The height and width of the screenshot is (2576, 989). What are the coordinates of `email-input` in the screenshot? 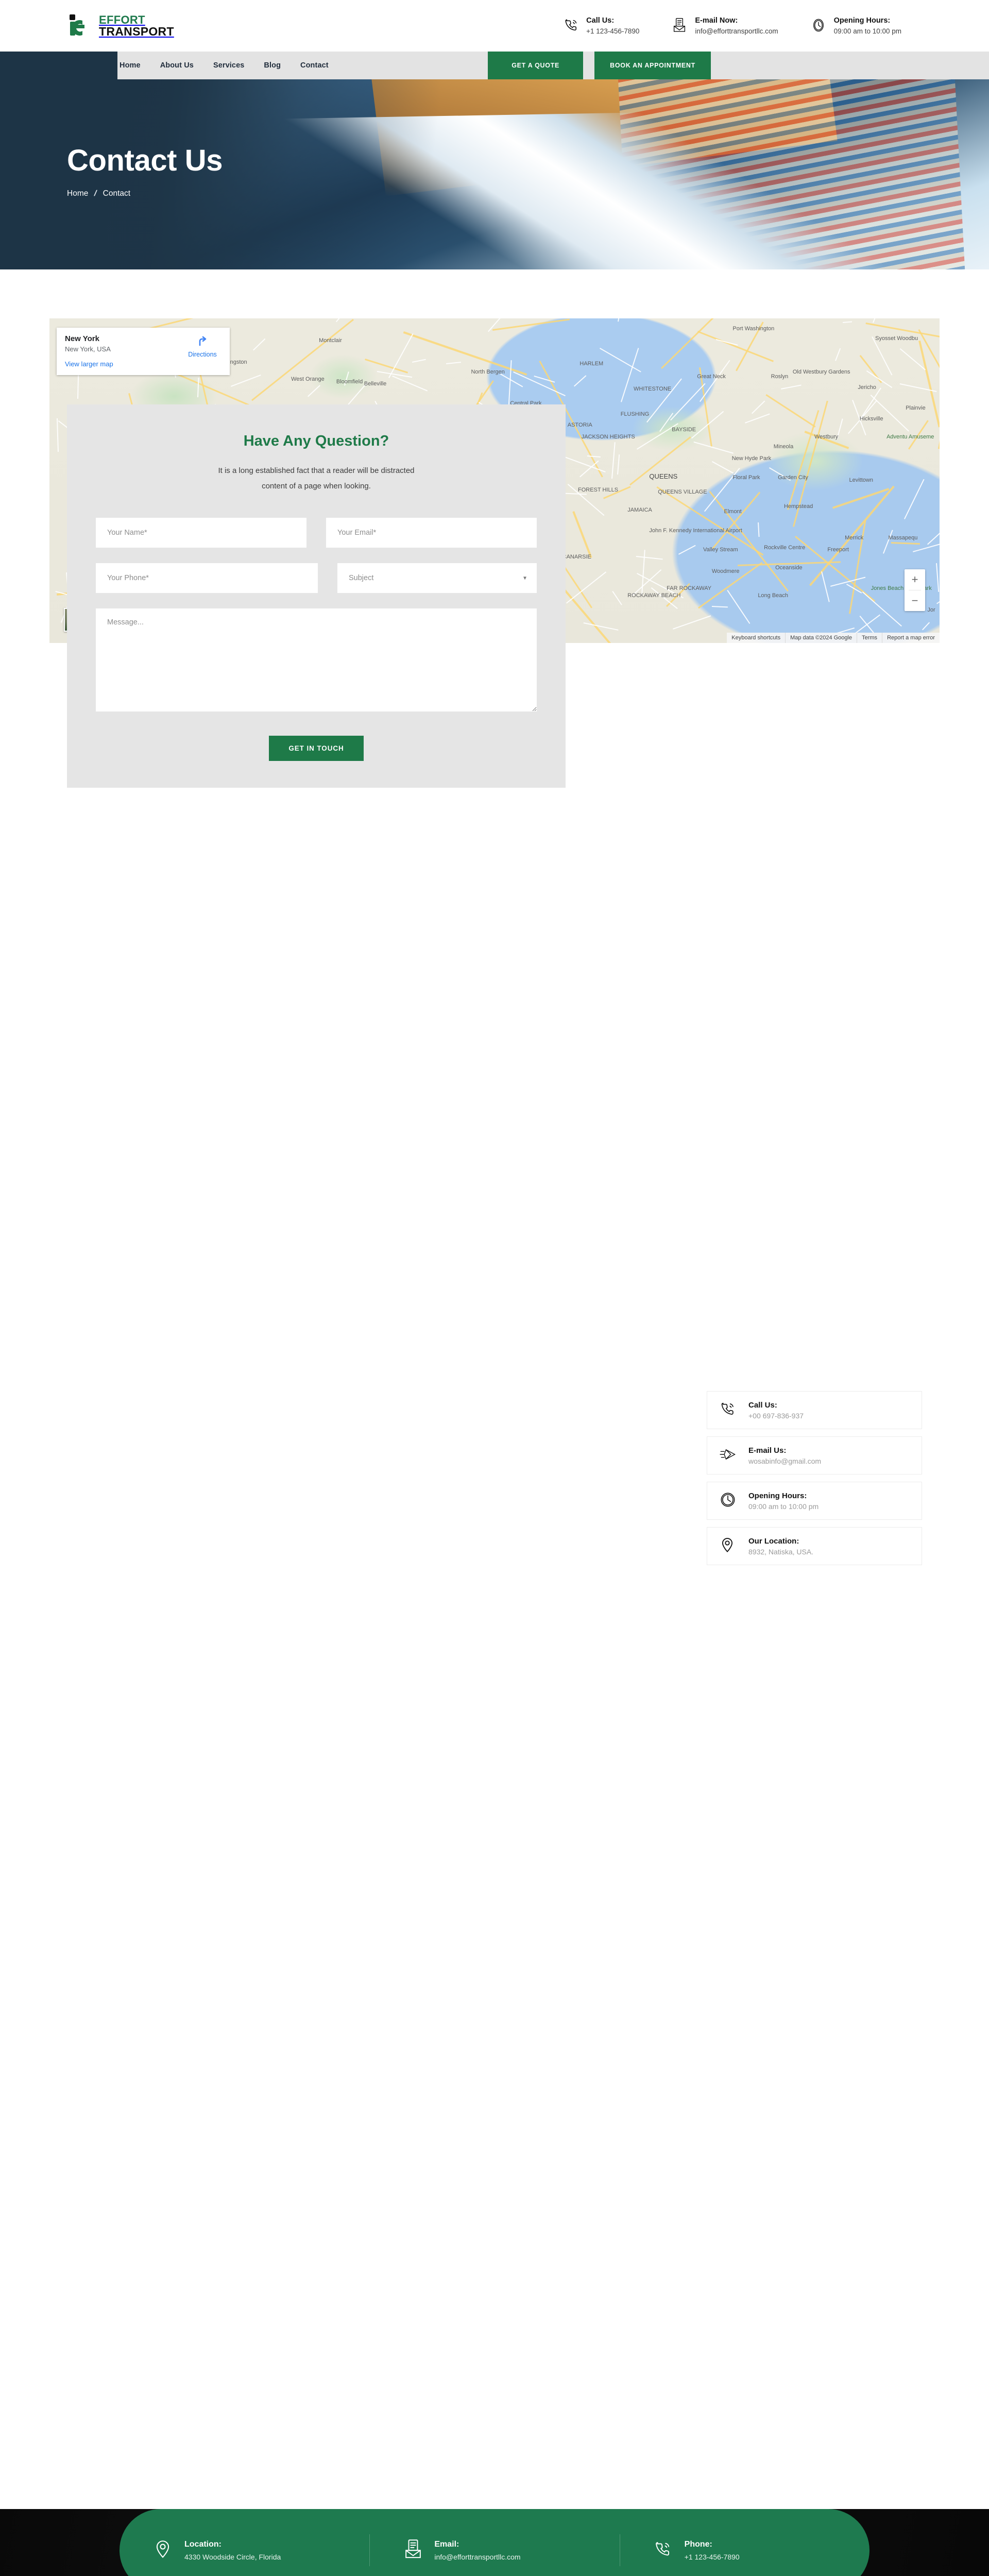 It's located at (432, 533).